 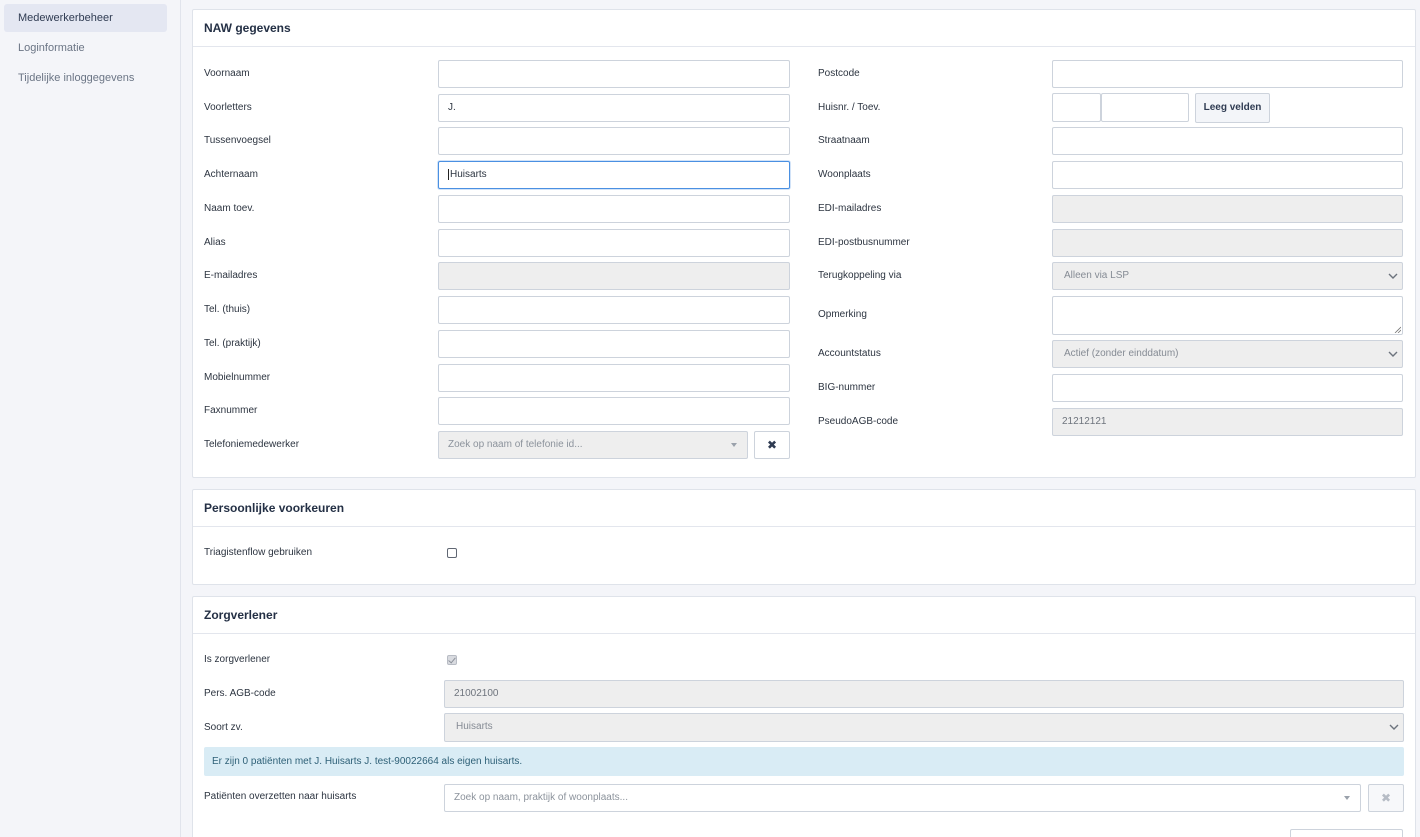 What do you see at coordinates (614, 141) in the screenshot?
I see `tussenvoegsel-input` at bounding box center [614, 141].